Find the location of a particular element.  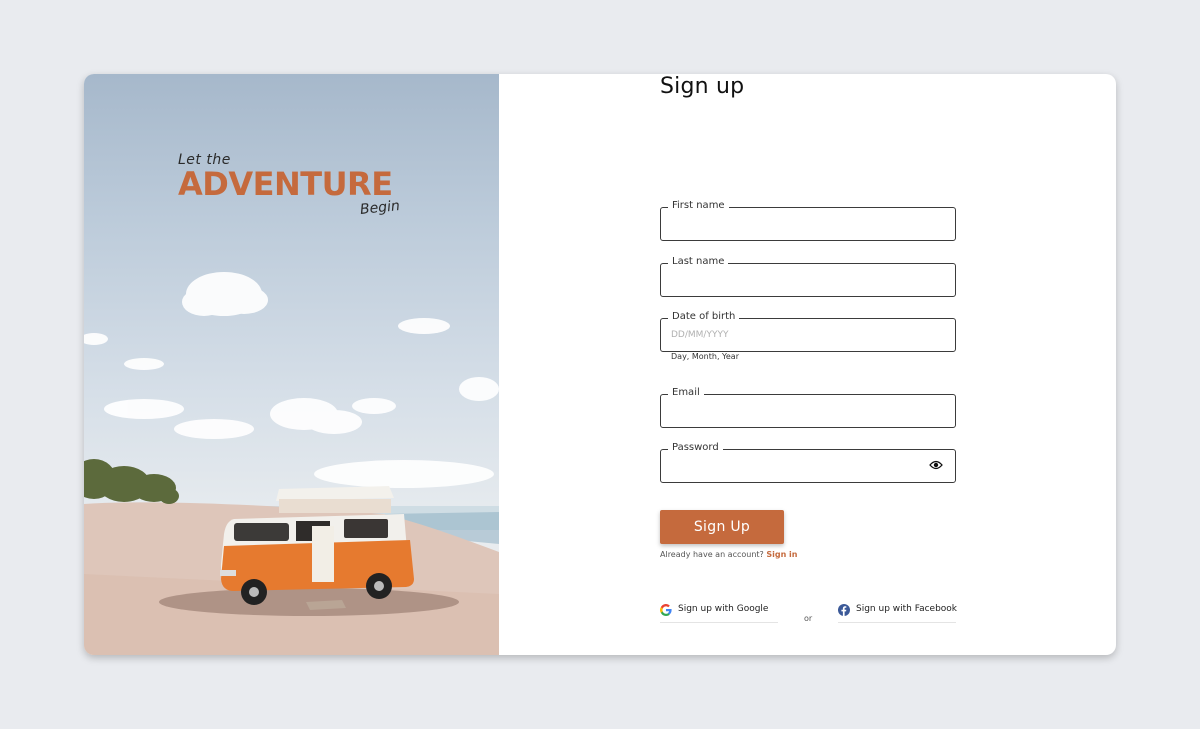

date-of-birth-field: Date of birth is located at coordinates (808, 331).